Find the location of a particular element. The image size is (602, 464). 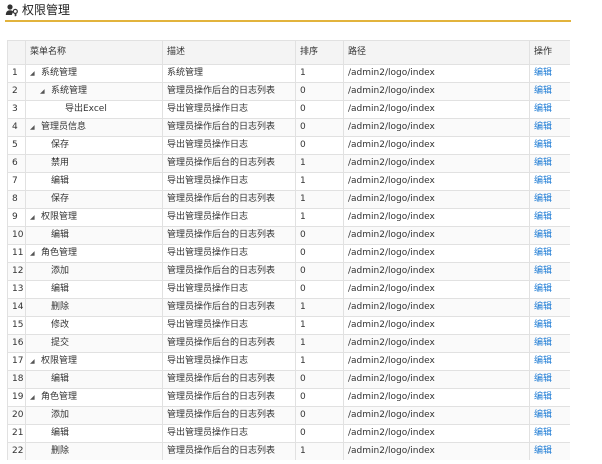

menu-name-indent: 删除 is located at coordinates (50, 452).